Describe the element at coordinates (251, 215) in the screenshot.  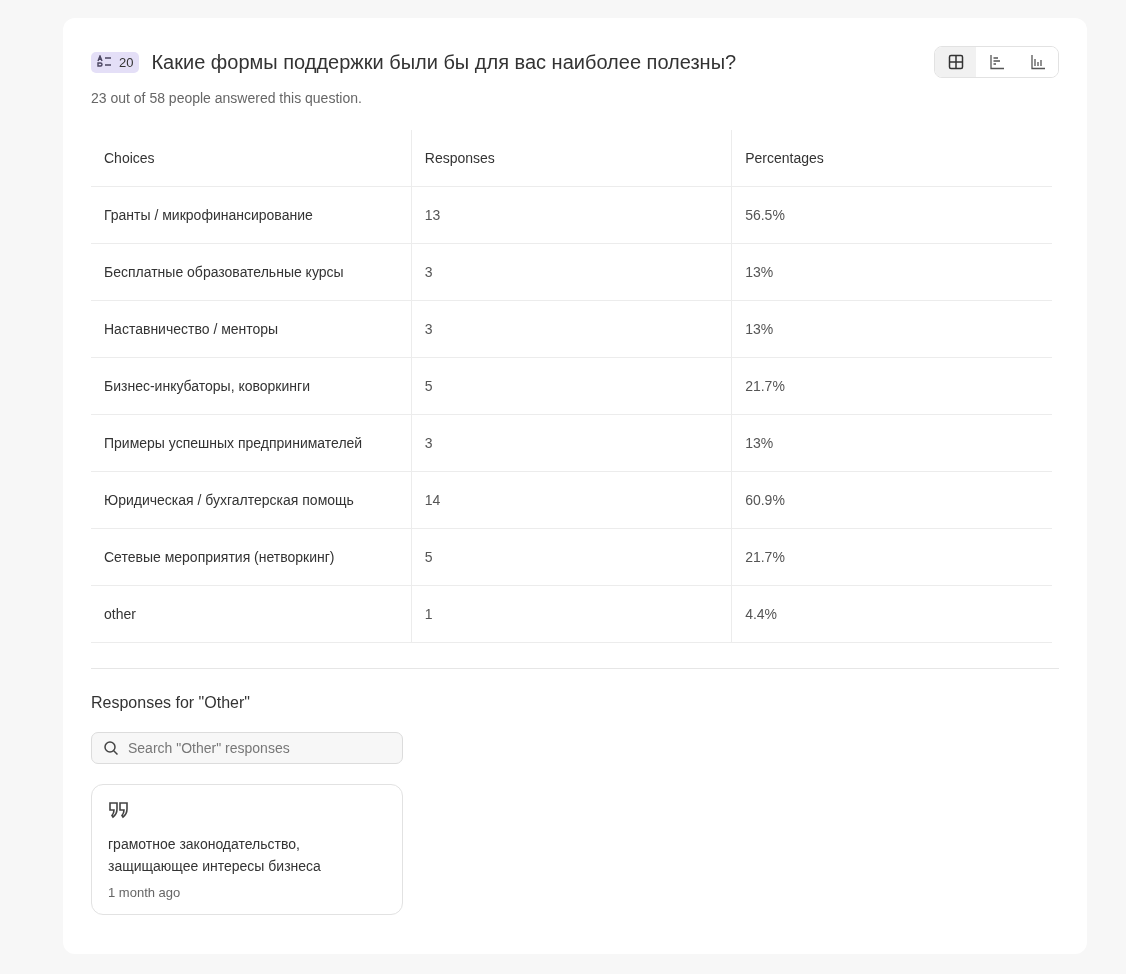
I see `table-cell: Гранты / микрофинансирование` at that location.